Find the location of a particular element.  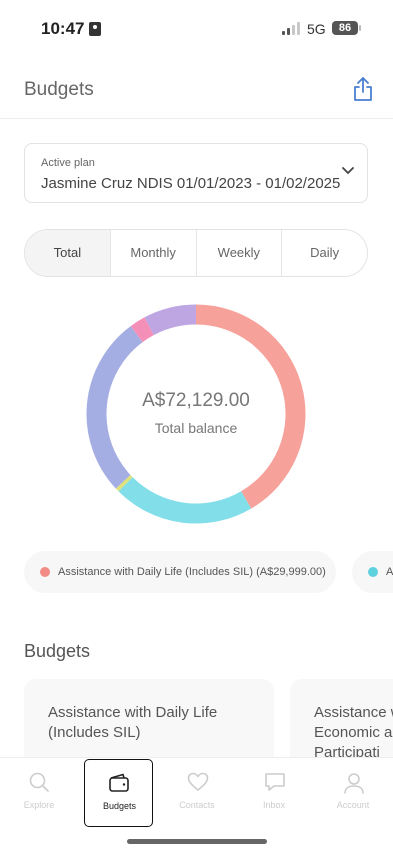

battery-icon: 86 is located at coordinates (346, 28).